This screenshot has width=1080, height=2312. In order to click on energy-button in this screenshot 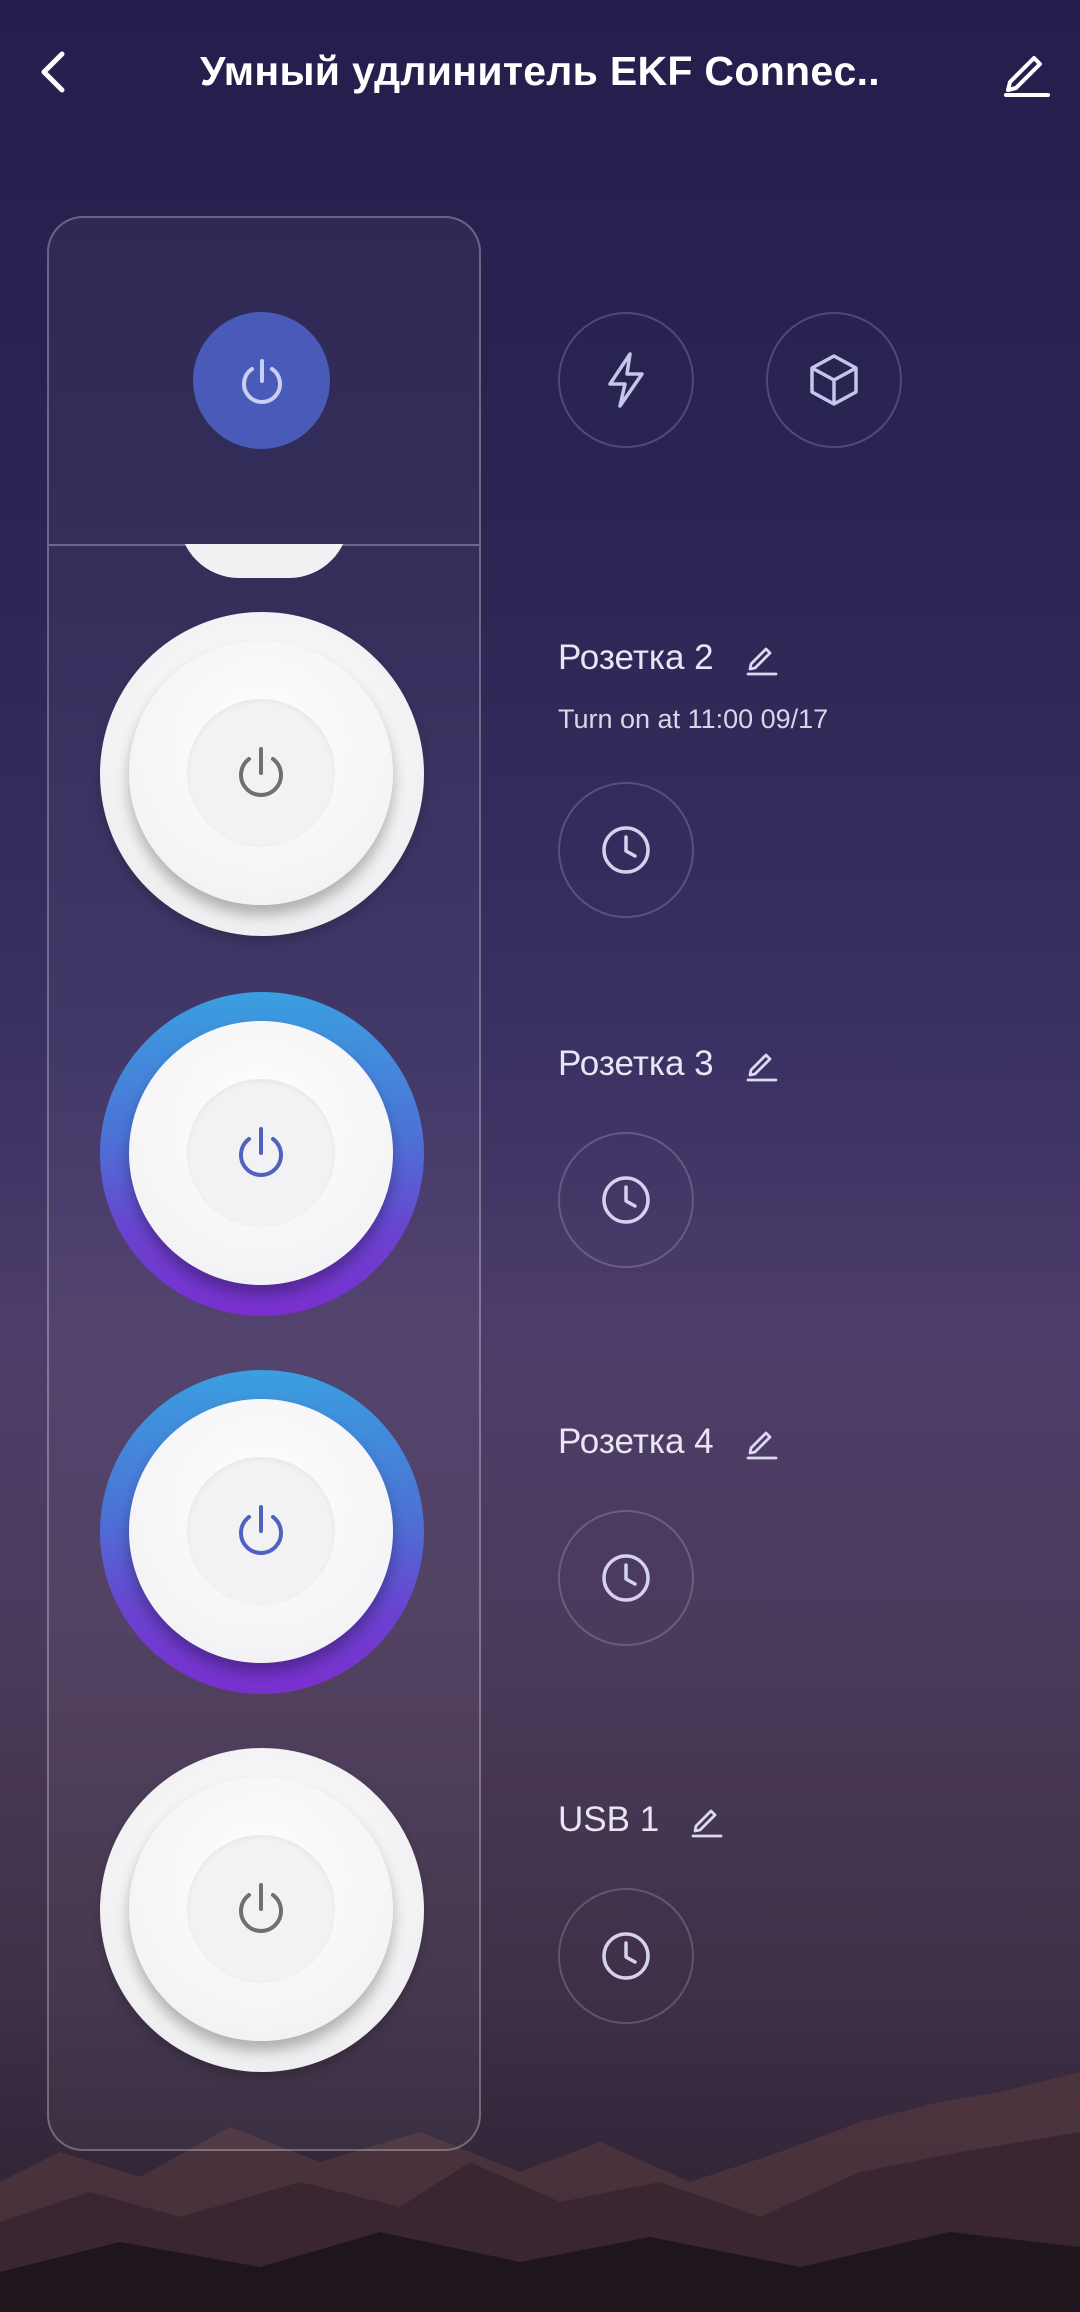, I will do `click(626, 380)`.